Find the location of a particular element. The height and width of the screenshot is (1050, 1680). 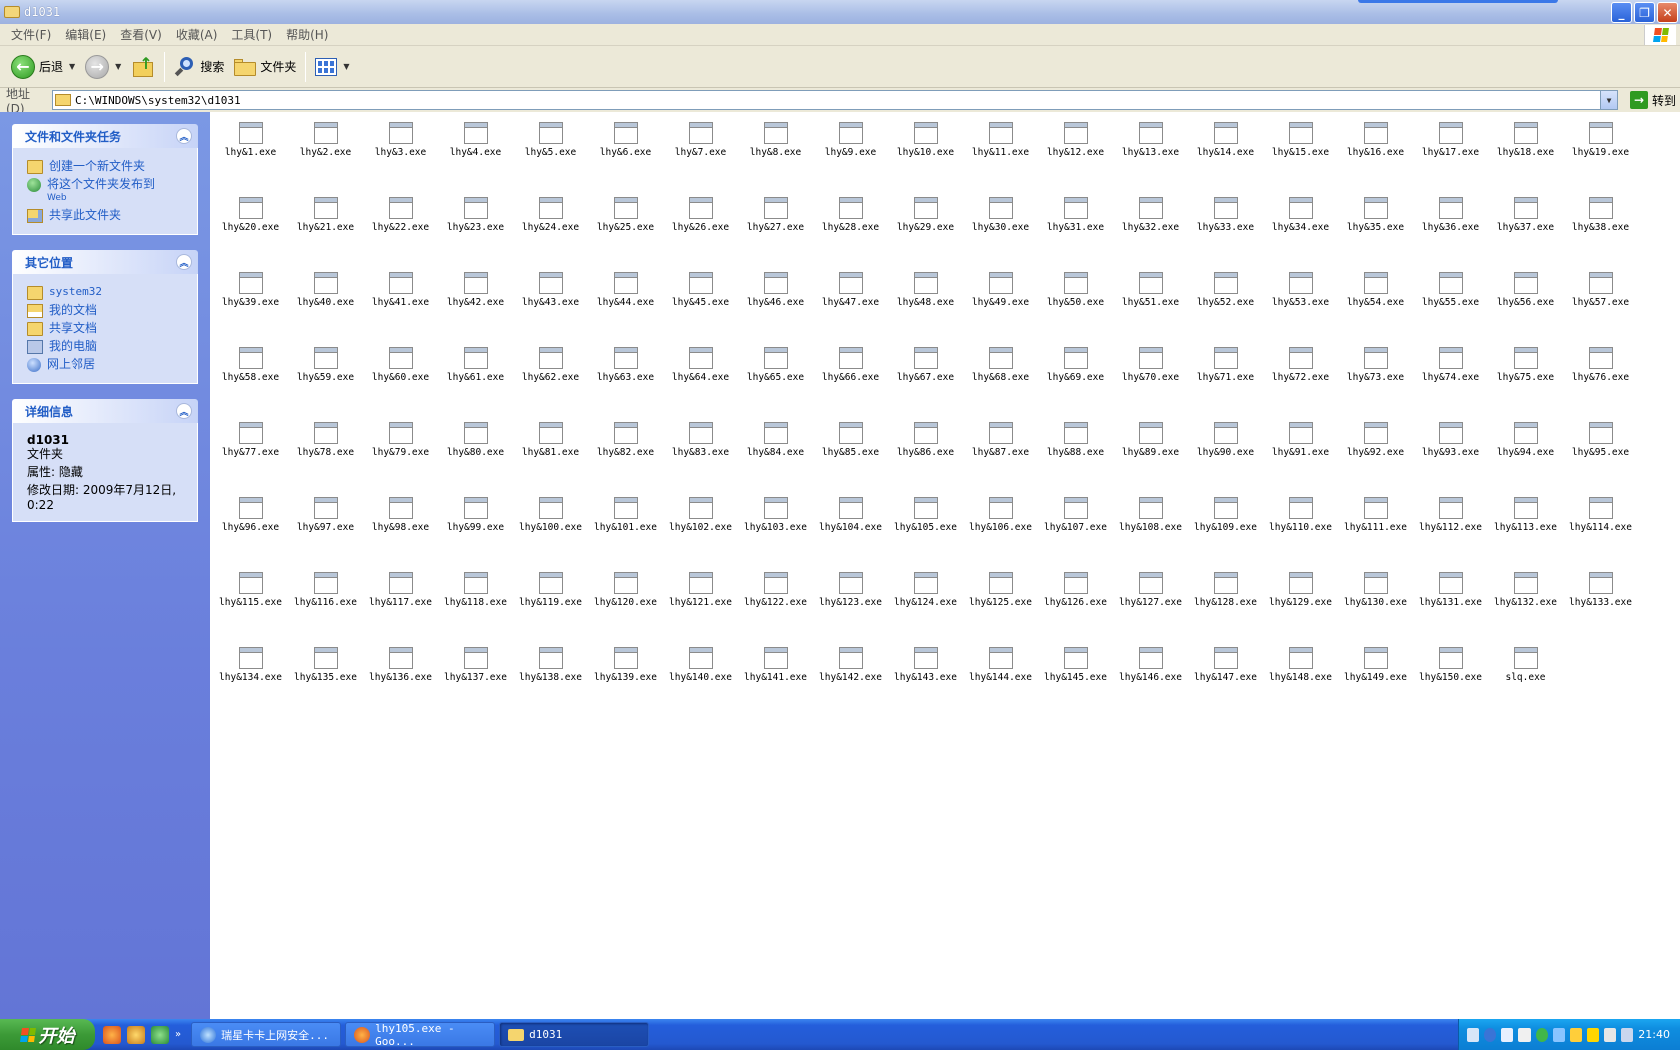

file-item: lhy&81.exe is located at coordinates (550, 442).